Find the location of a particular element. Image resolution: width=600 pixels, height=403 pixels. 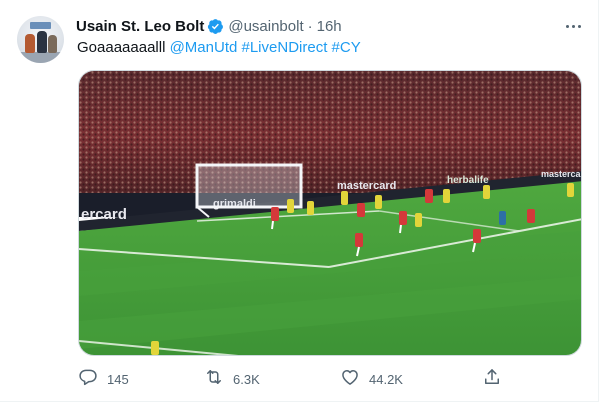

tweet-header: Usain St. Leo Bolt @usainbolt · 16h is located at coordinates (209, 26).